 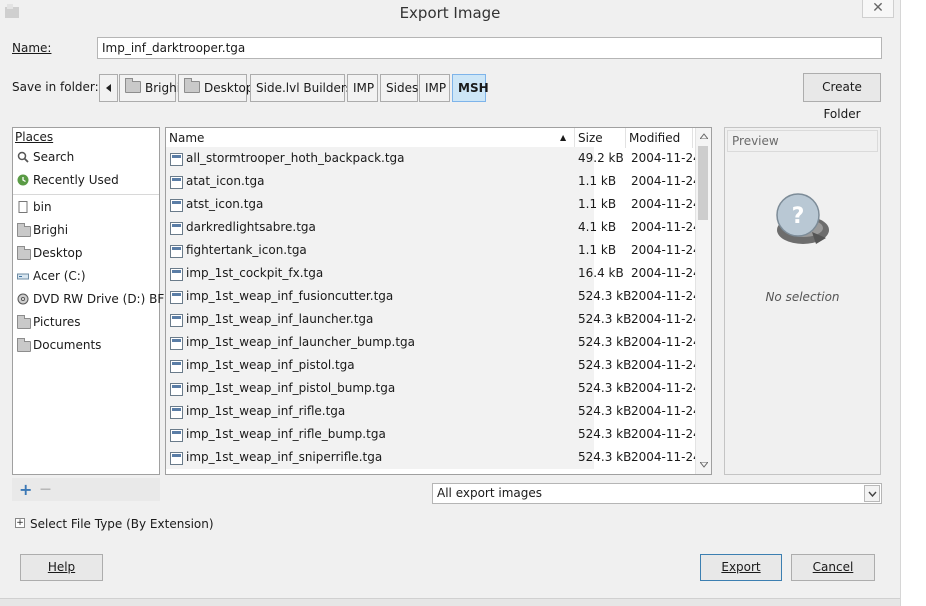 I want to click on cancel-button: Cancel, so click(x=833, y=567).